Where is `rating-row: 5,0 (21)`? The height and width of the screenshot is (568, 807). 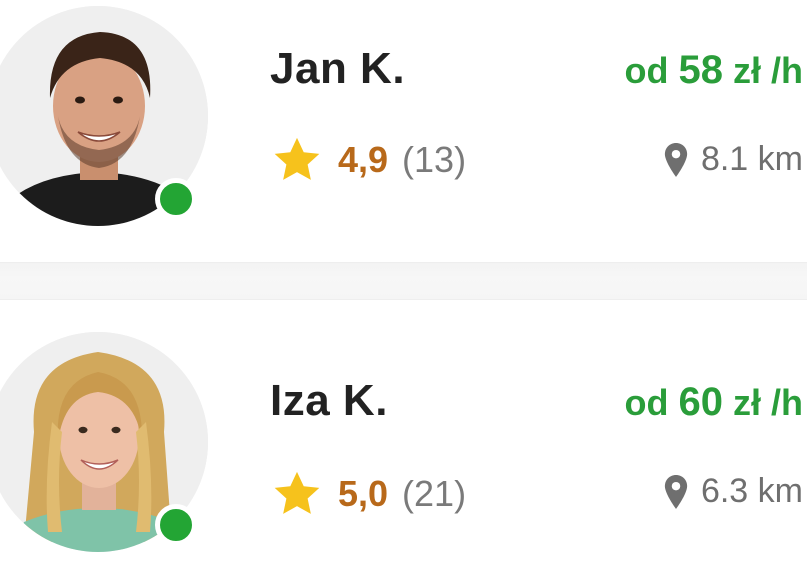
rating-row: 5,0 (21) is located at coordinates (368, 494).